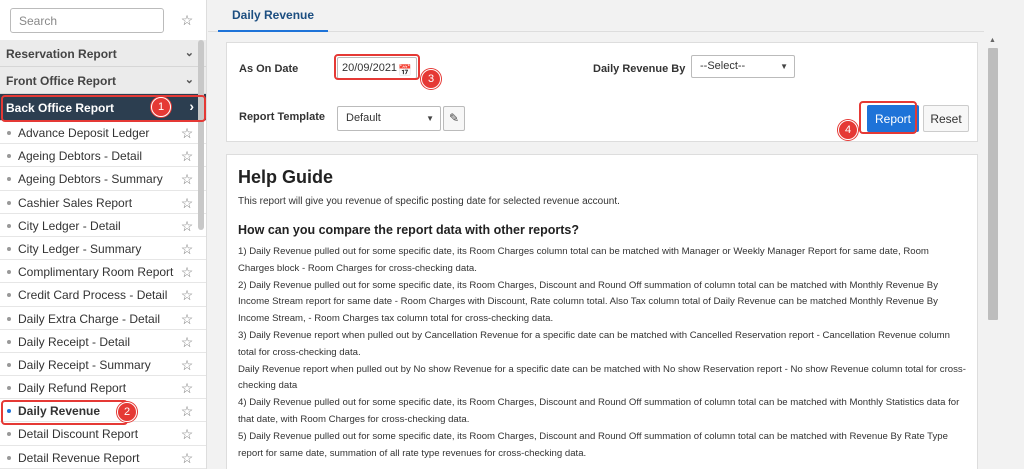  What do you see at coordinates (93, 295) in the screenshot?
I see `list-item-label: Credit Card Process - Detail` at bounding box center [93, 295].